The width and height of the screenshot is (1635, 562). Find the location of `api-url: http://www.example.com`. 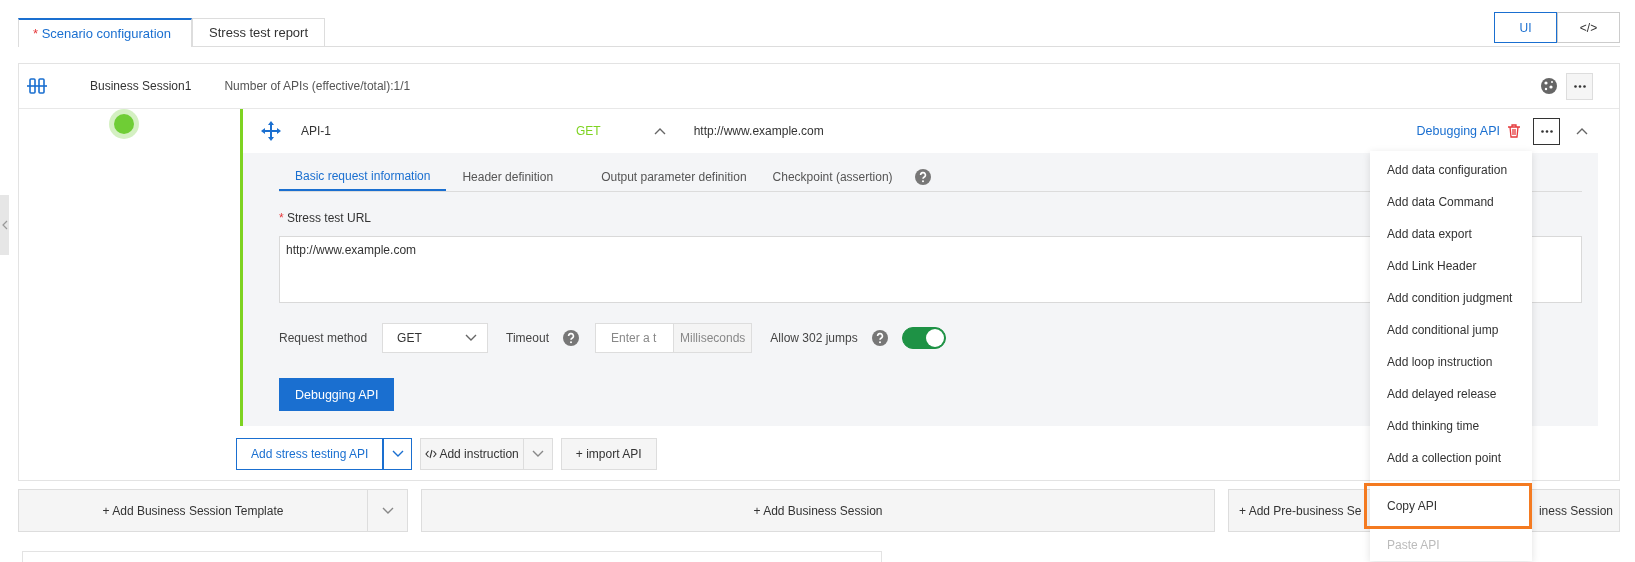

api-url: http://www.example.com is located at coordinates (758, 131).